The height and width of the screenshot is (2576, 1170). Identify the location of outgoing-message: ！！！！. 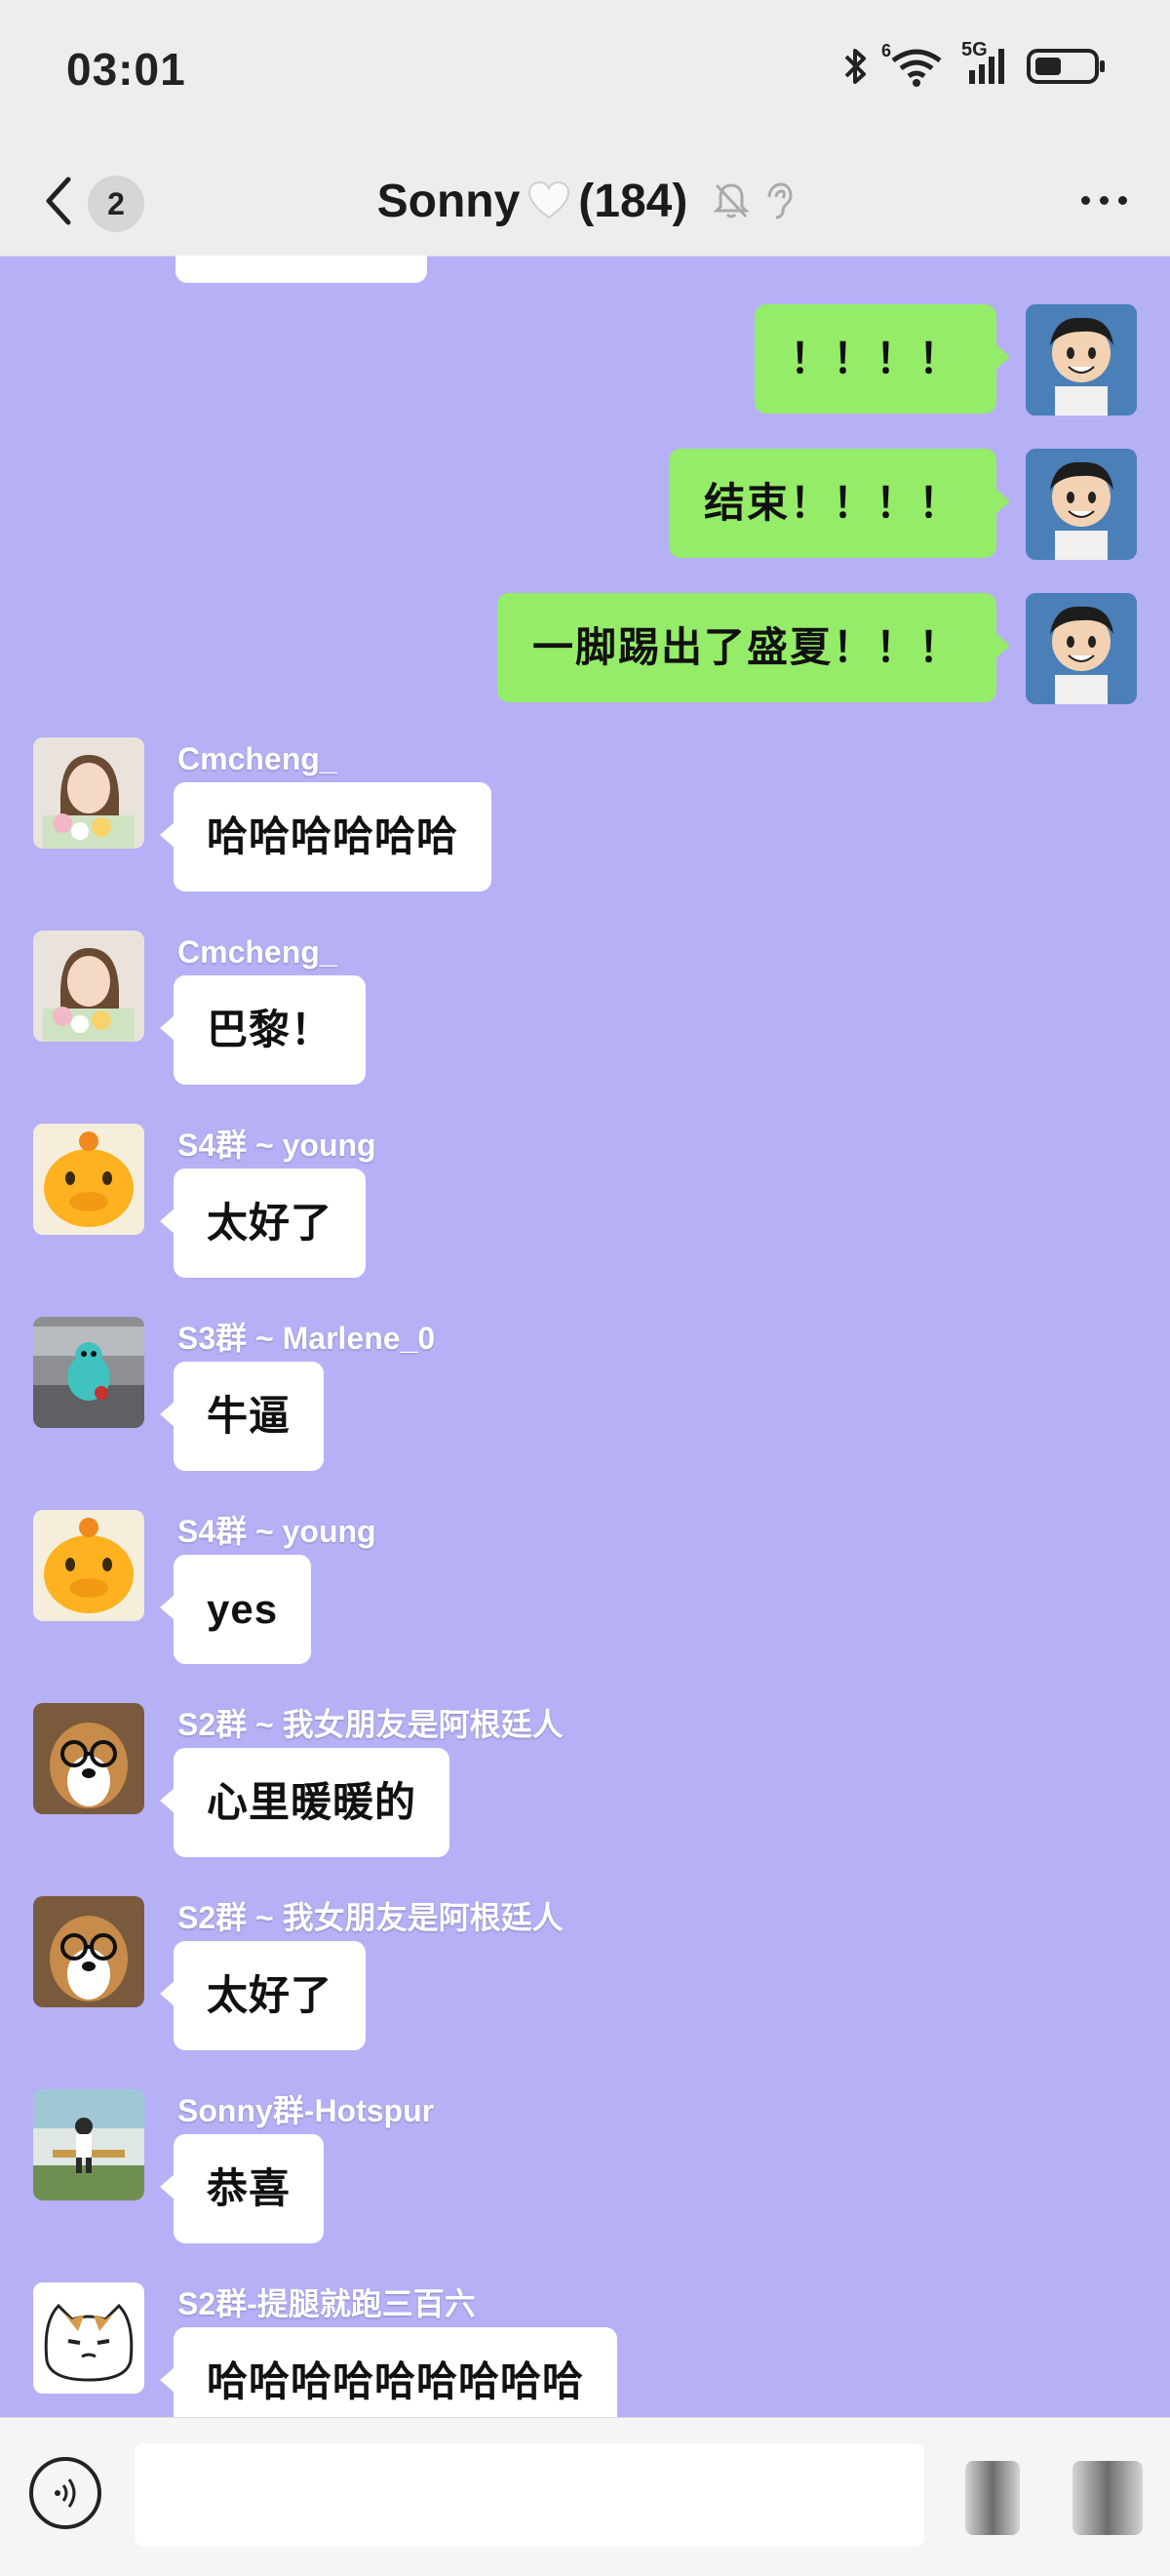
(945, 360).